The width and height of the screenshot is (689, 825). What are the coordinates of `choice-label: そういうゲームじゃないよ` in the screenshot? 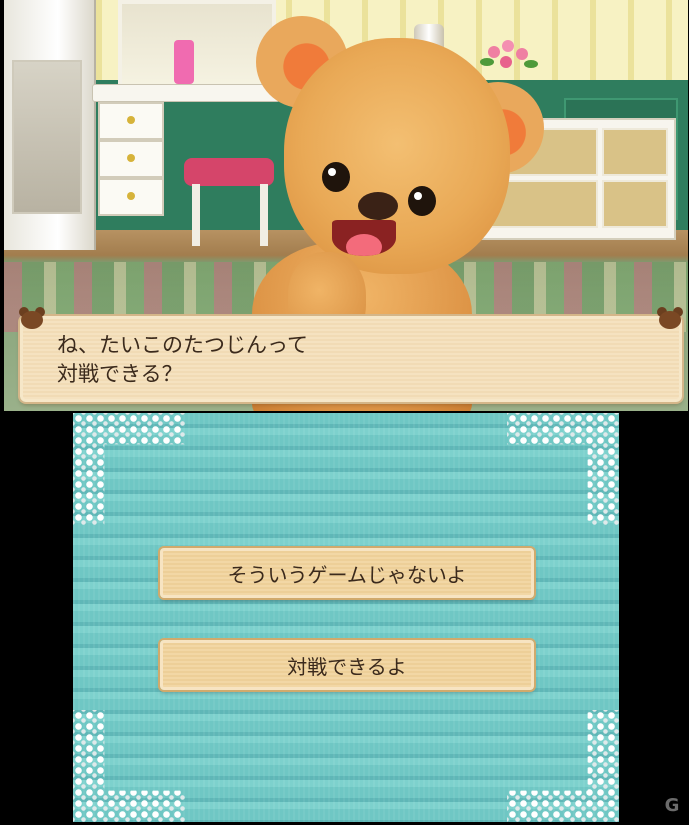 It's located at (347, 574).